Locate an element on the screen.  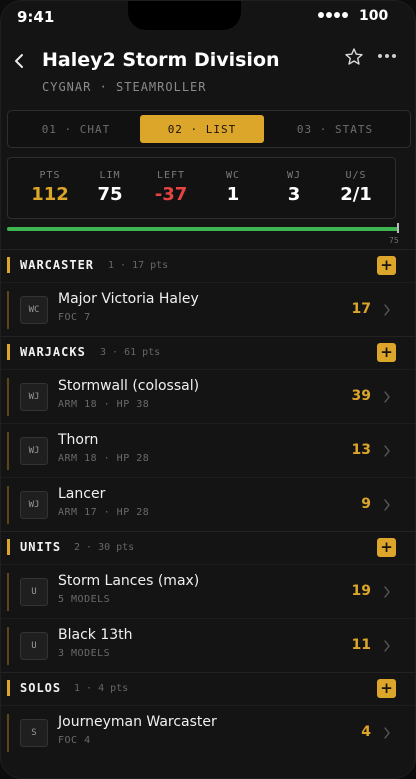
stat-warcasters: WC 1 is located at coordinates (233, 187).